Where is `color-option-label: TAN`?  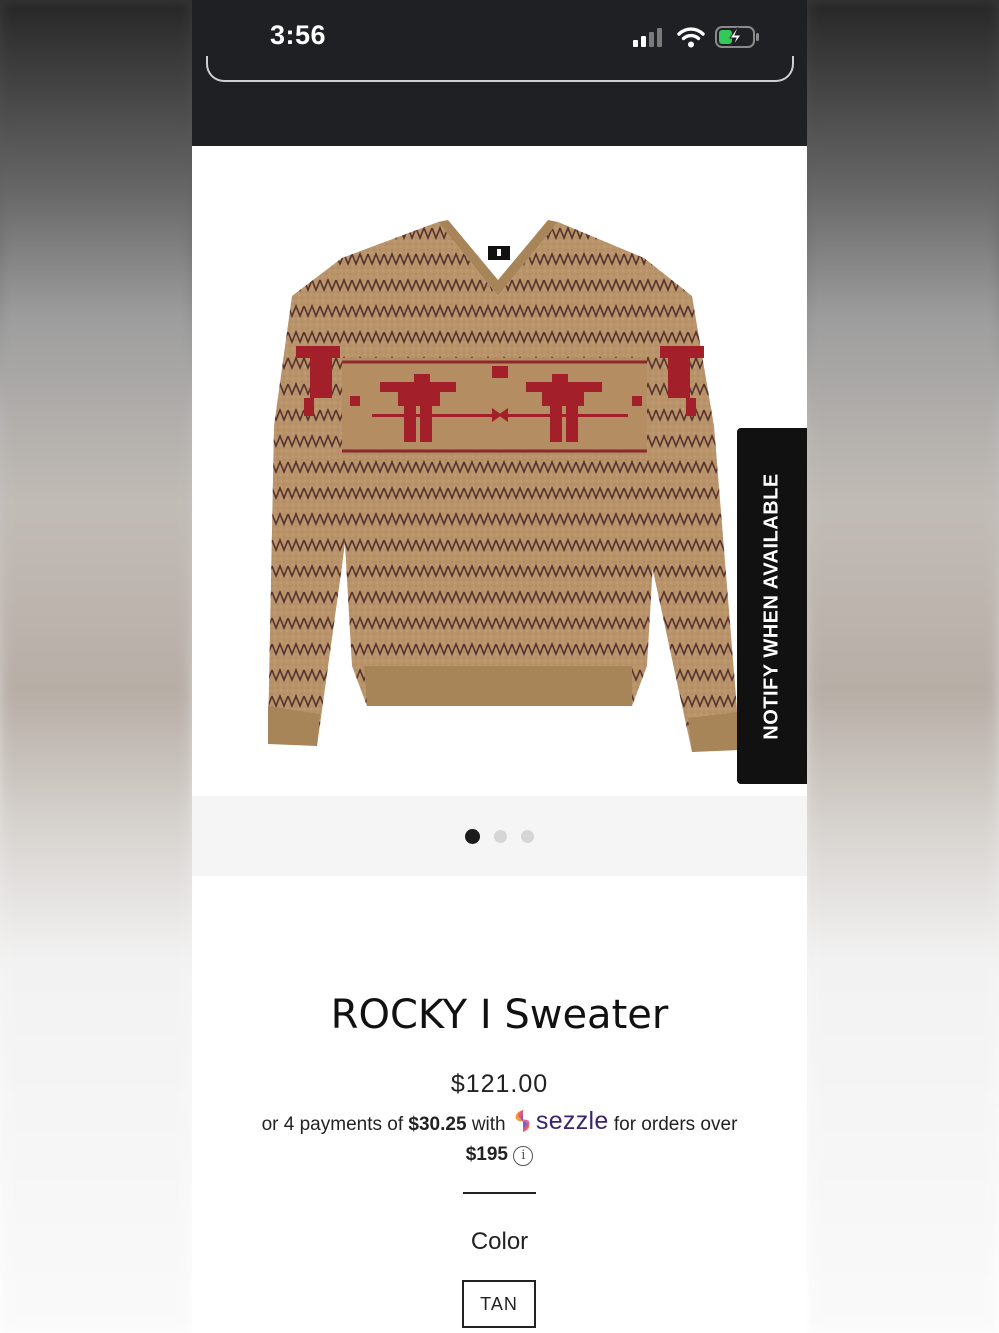 color-option-label: TAN is located at coordinates (499, 1303).